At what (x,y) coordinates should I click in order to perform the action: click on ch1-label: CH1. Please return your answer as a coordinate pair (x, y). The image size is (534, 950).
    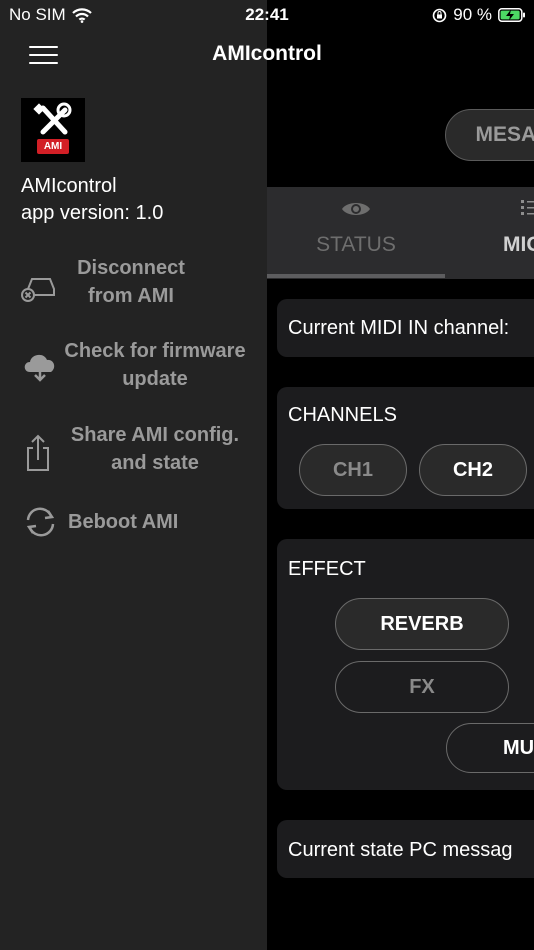
    Looking at the image, I should click on (352, 469).